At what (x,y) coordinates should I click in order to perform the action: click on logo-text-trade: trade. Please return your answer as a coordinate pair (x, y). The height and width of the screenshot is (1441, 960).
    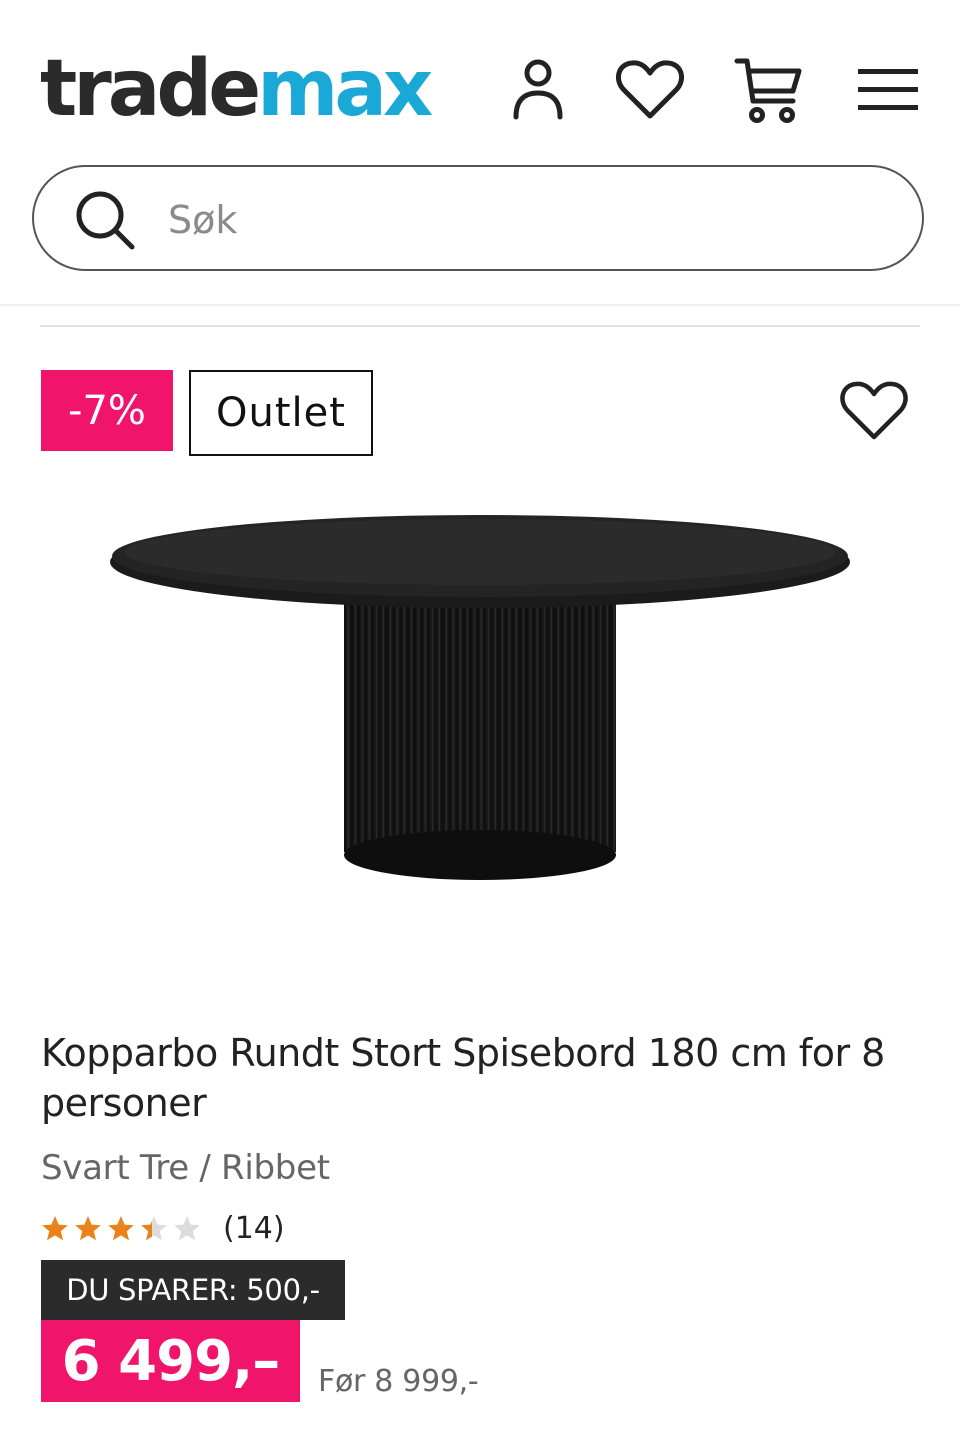
    Looking at the image, I should click on (150, 89).